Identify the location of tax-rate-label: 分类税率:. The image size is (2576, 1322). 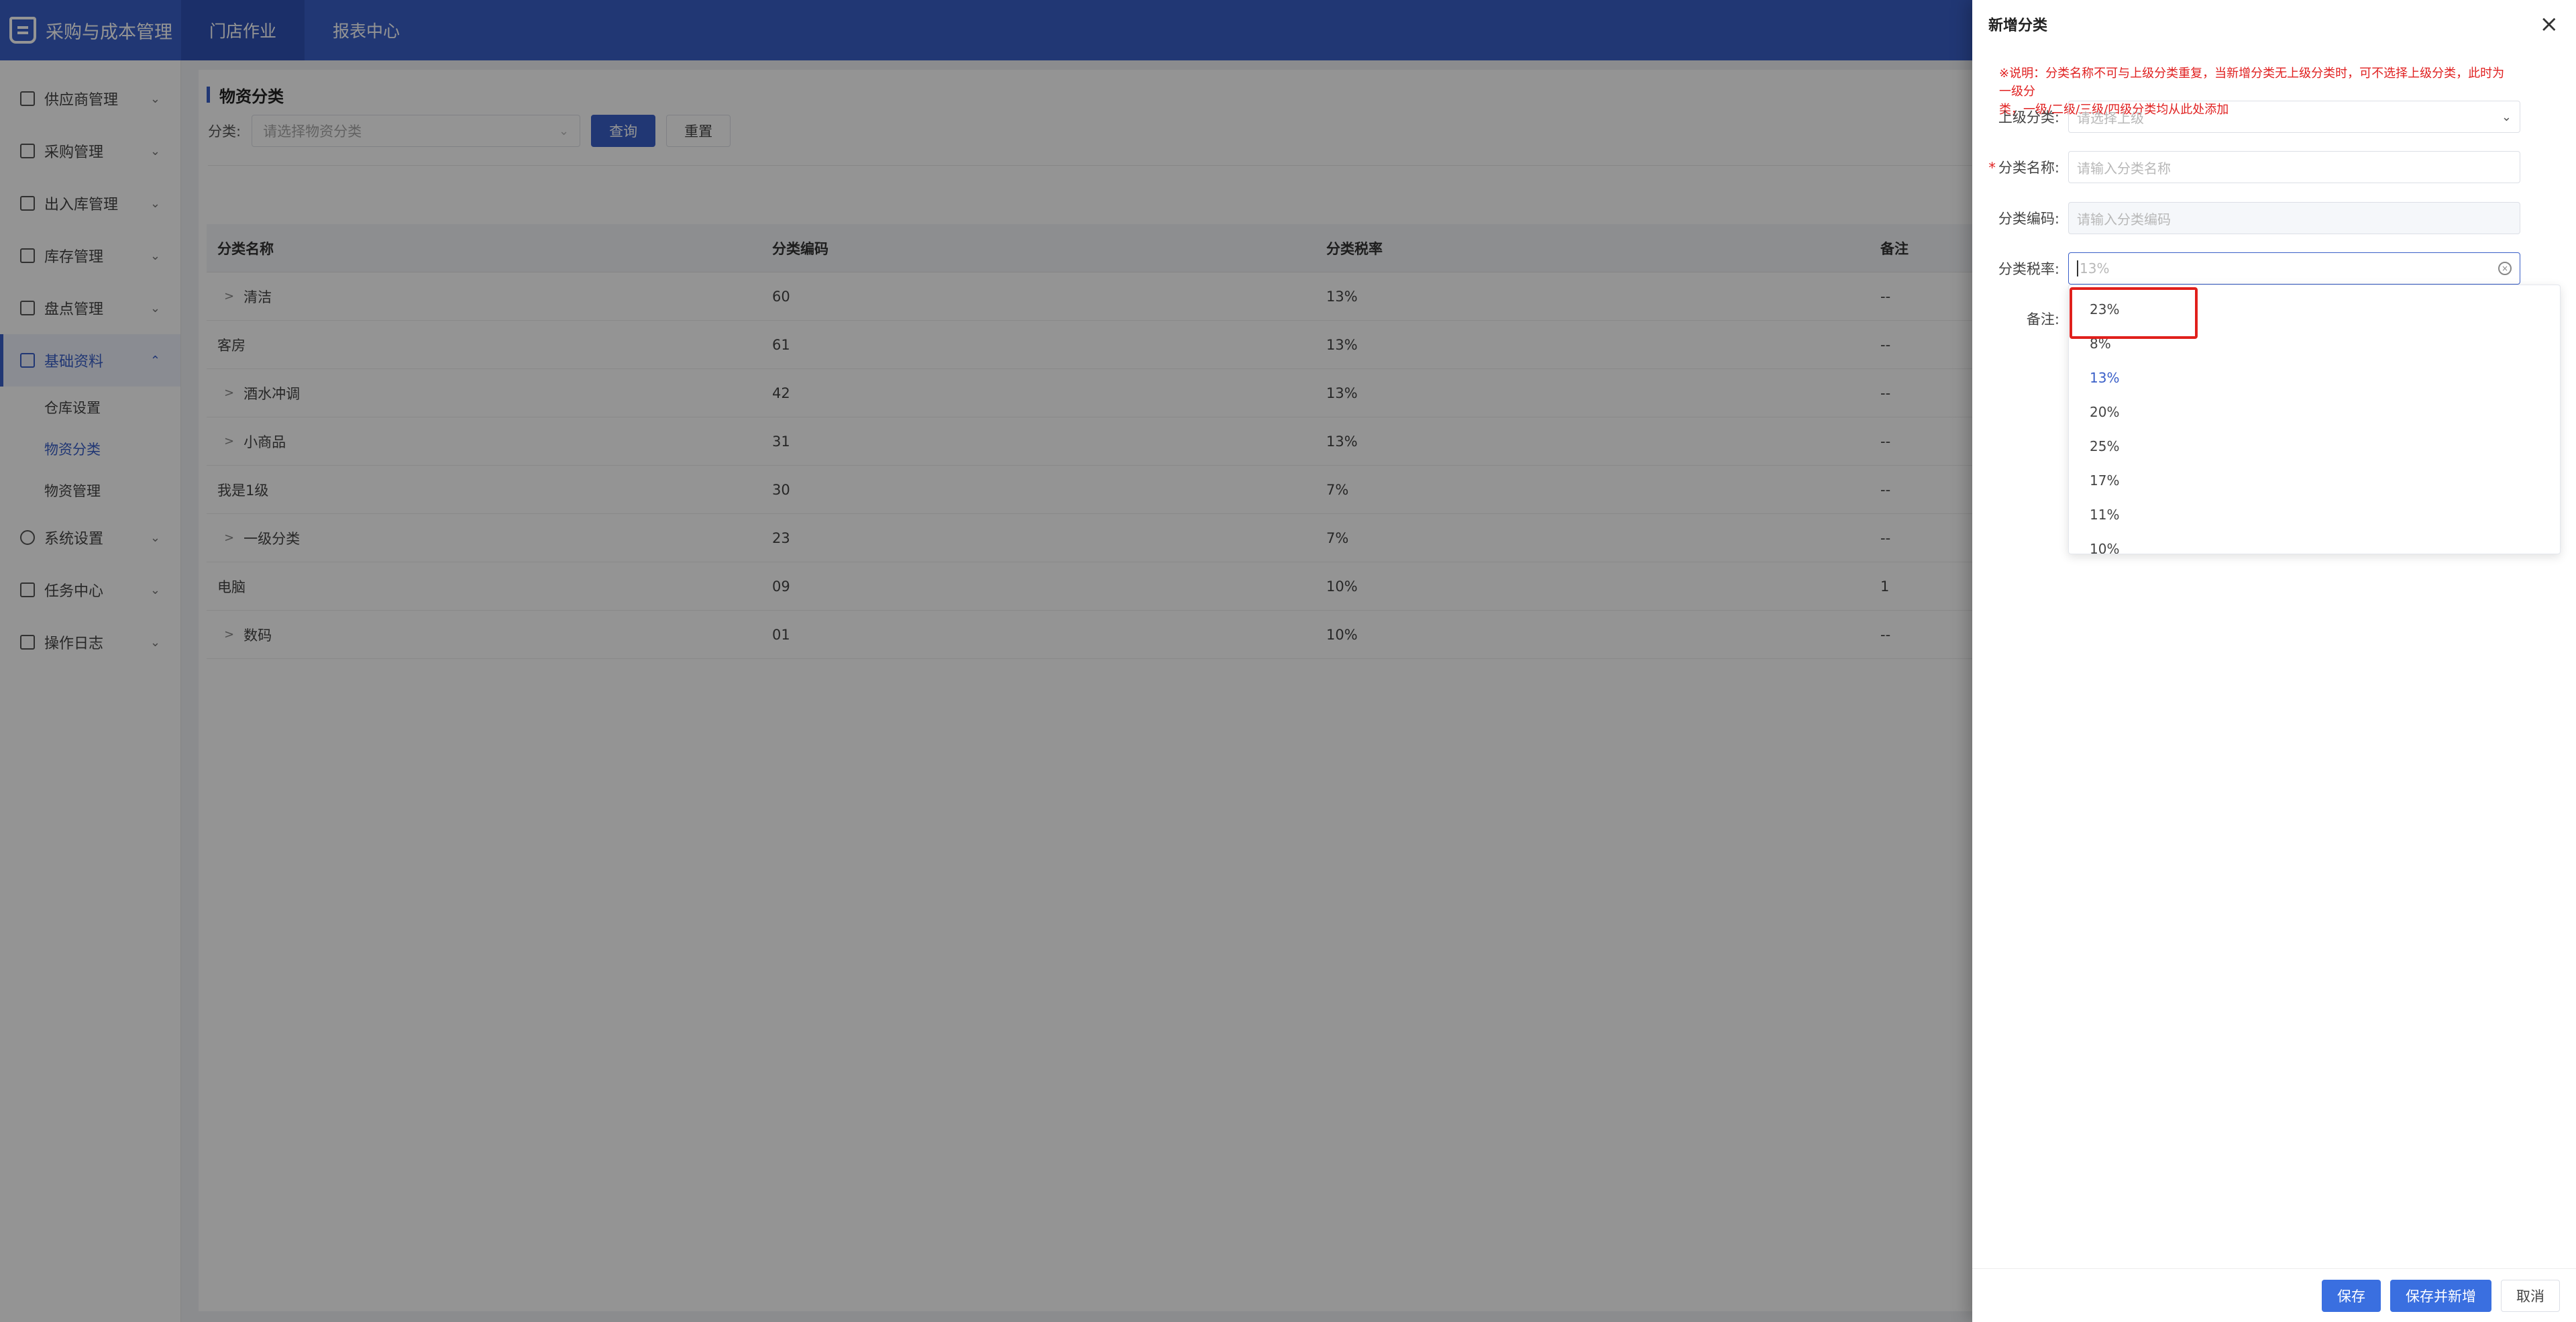
(2028, 269).